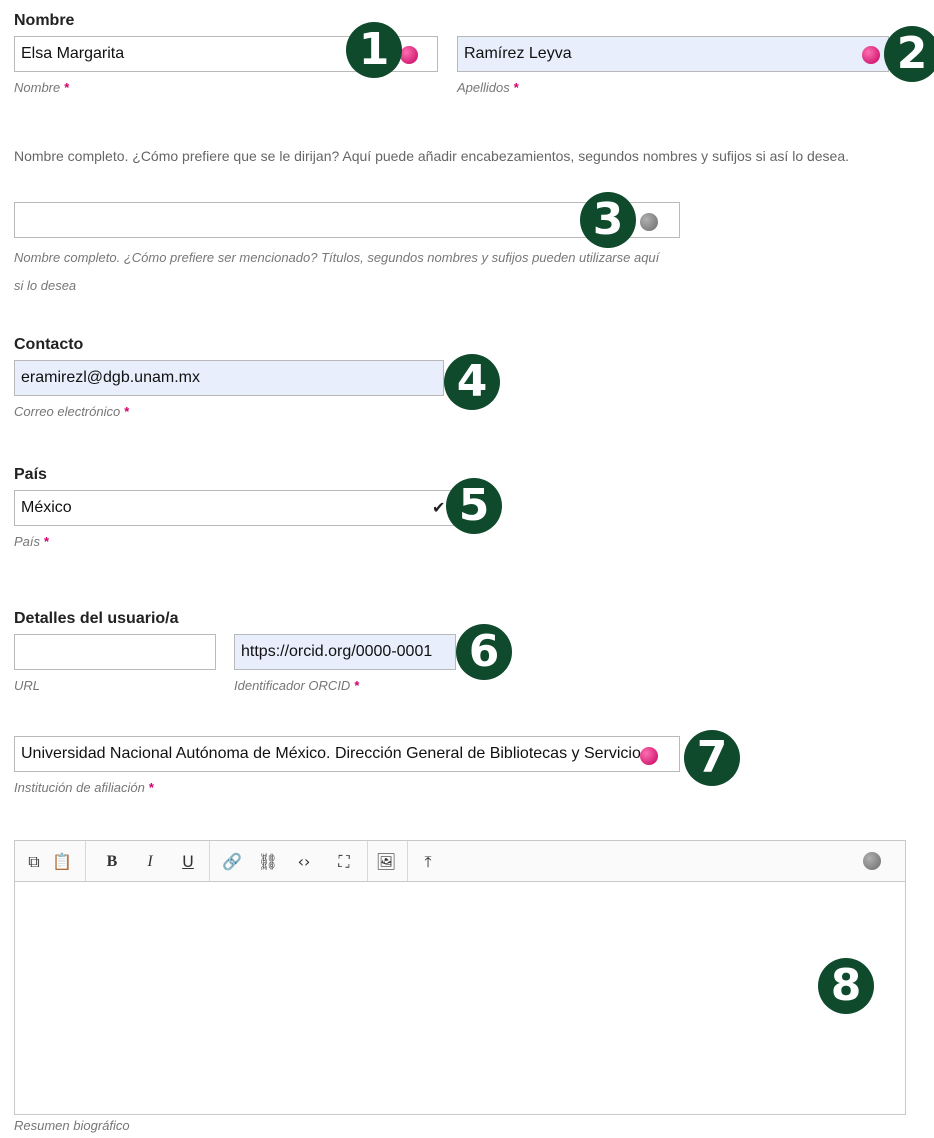 The height and width of the screenshot is (1138, 934). I want to click on chevron-down-icon: ✔, so click(438, 507).